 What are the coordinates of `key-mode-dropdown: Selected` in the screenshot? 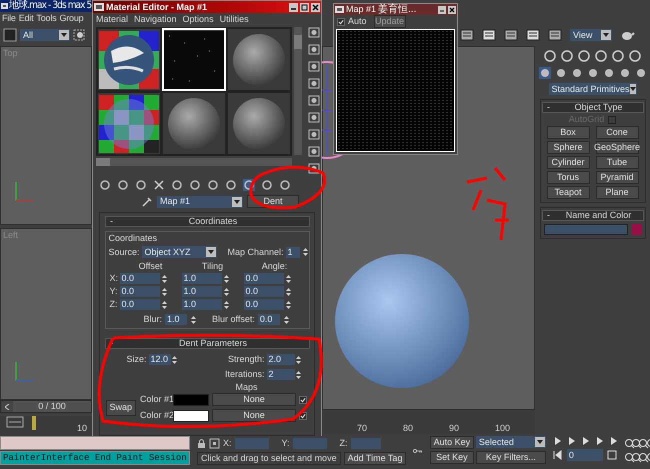 It's located at (511, 442).